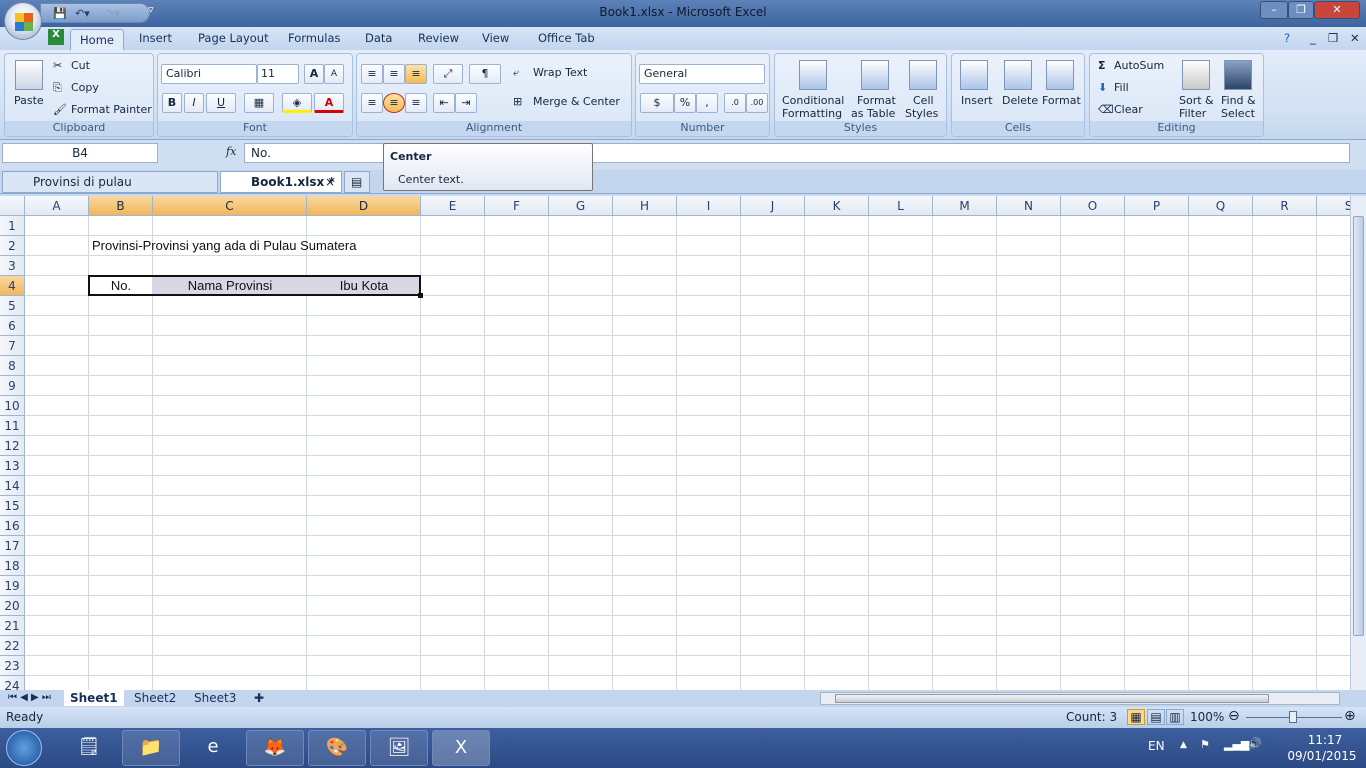  I want to click on row-header-1: 1, so click(12, 226).